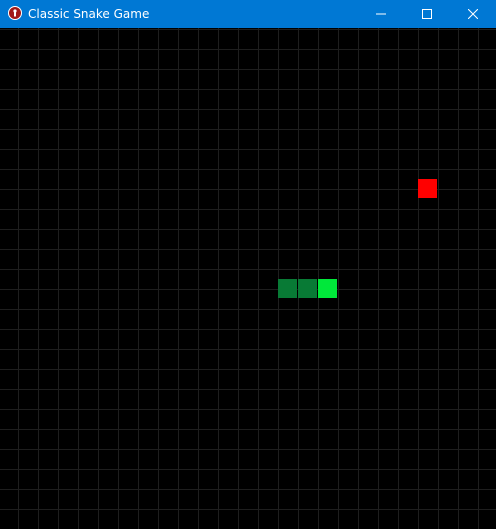 This screenshot has width=496, height=529. I want to click on snake-head, so click(327, 288).